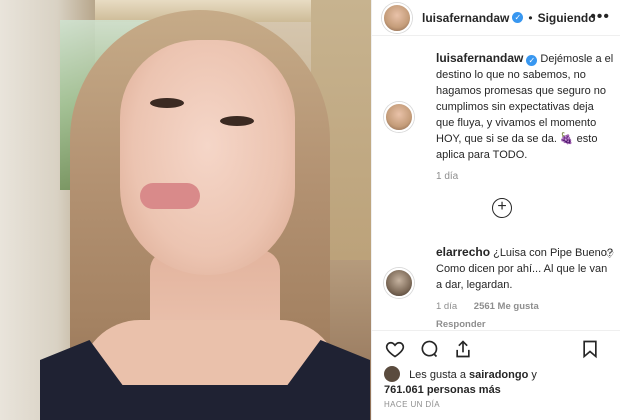 This screenshot has height=420, width=620. I want to click on comment-like-heart-icon: ♡, so click(609, 255).